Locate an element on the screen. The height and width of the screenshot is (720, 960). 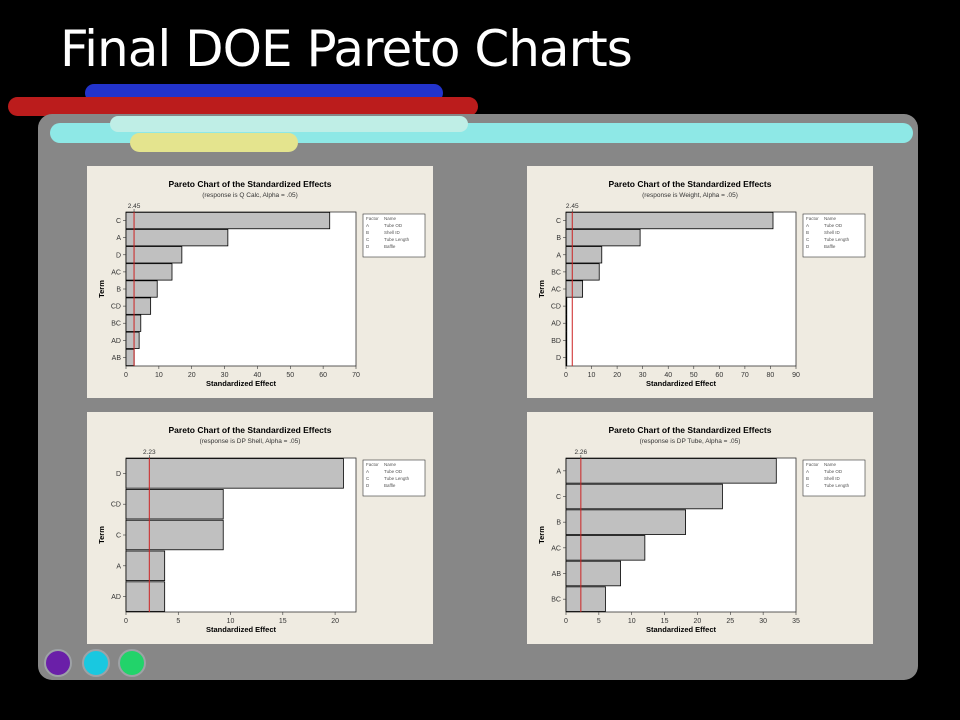
decor-band-yellow is located at coordinates (214, 142).